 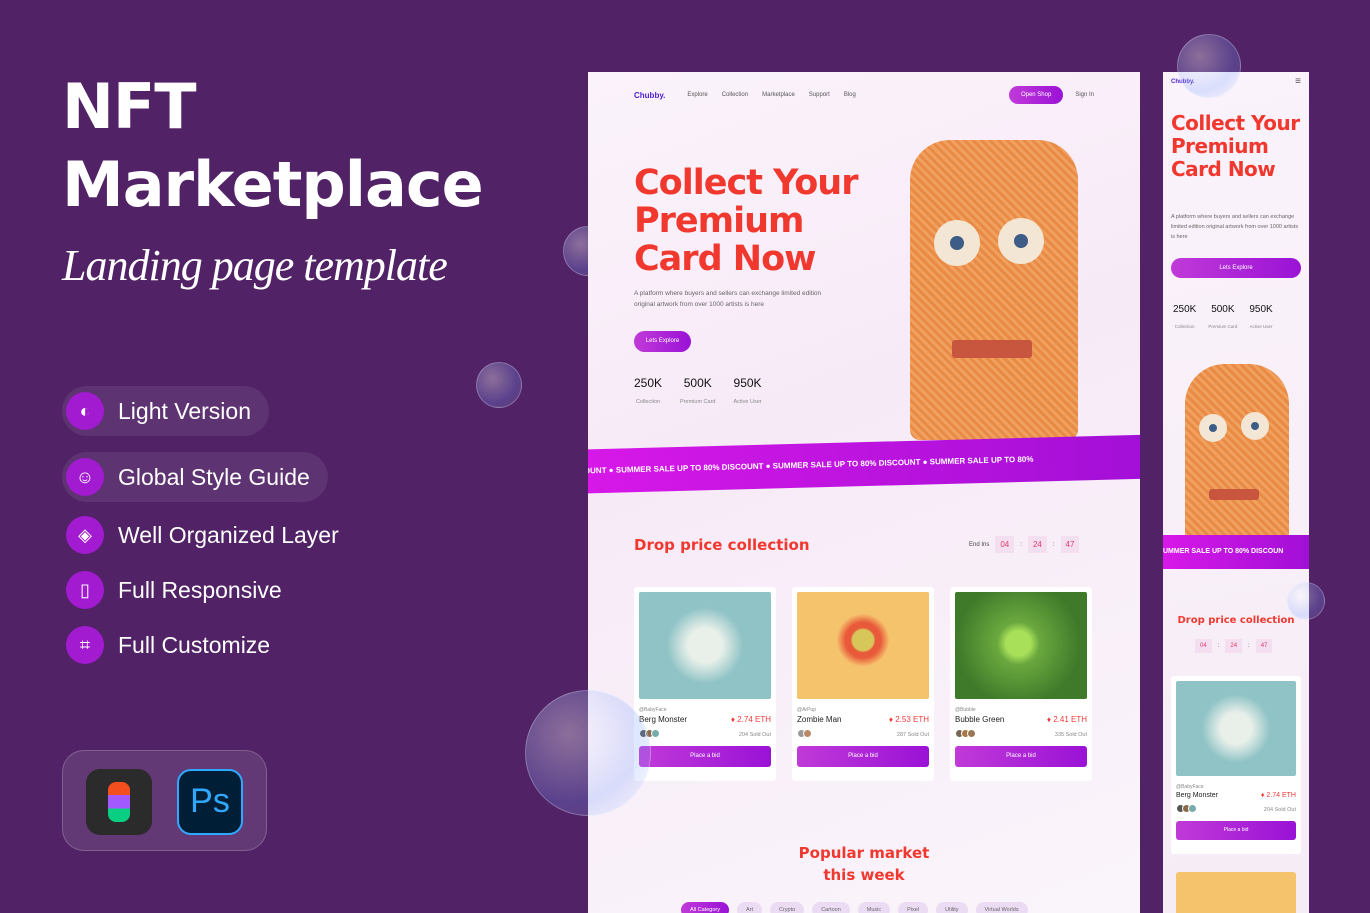 I want to click on category-all: All Category, so click(x=705, y=907).